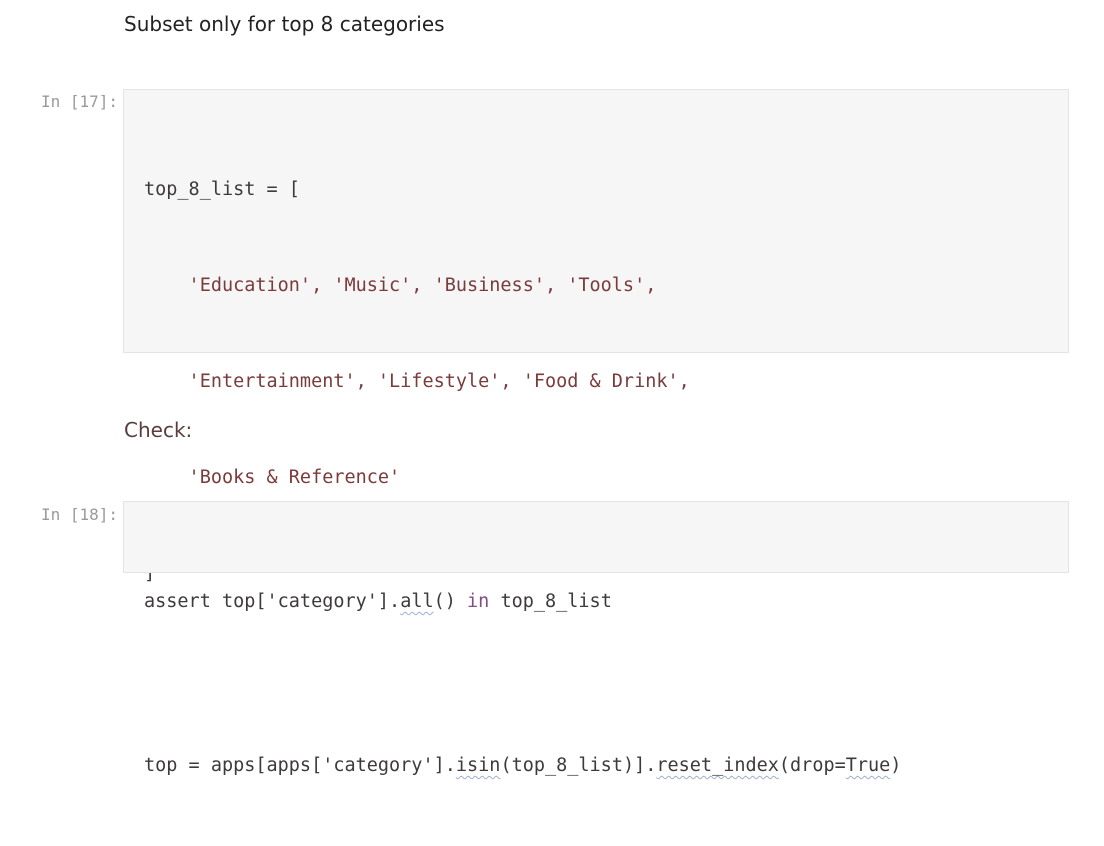  I want to click on code-token: top_8_list, so click(550, 601).